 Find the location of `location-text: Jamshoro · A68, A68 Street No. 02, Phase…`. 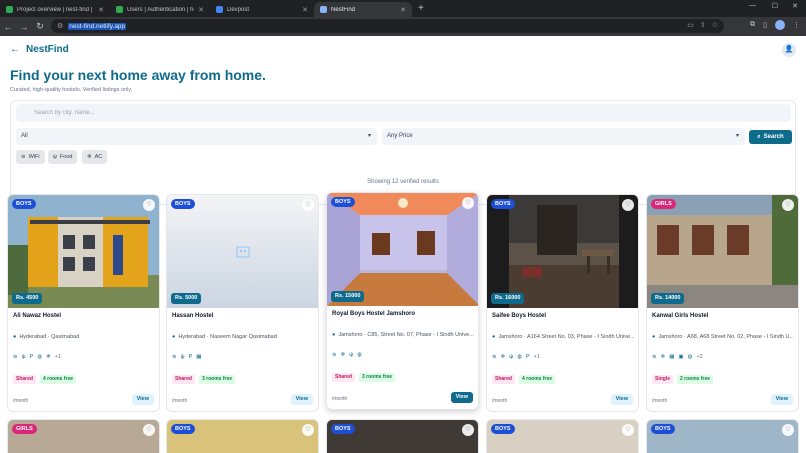

location-text: Jamshoro · A68, A68 Street No. 02, Phase… is located at coordinates (726, 337).